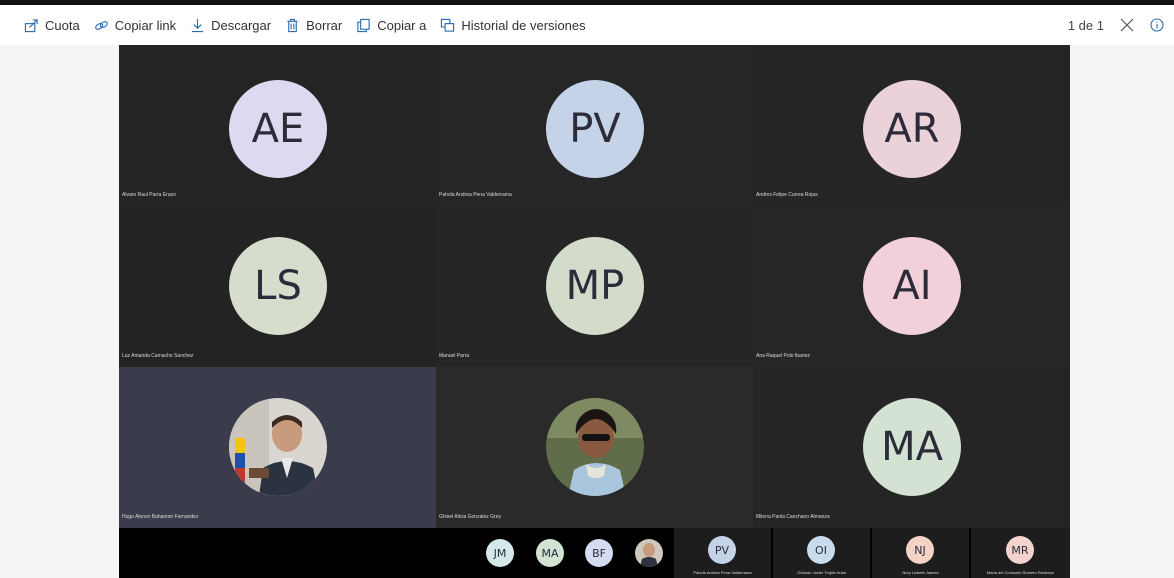  I want to click on avatar: MA, so click(912, 447).